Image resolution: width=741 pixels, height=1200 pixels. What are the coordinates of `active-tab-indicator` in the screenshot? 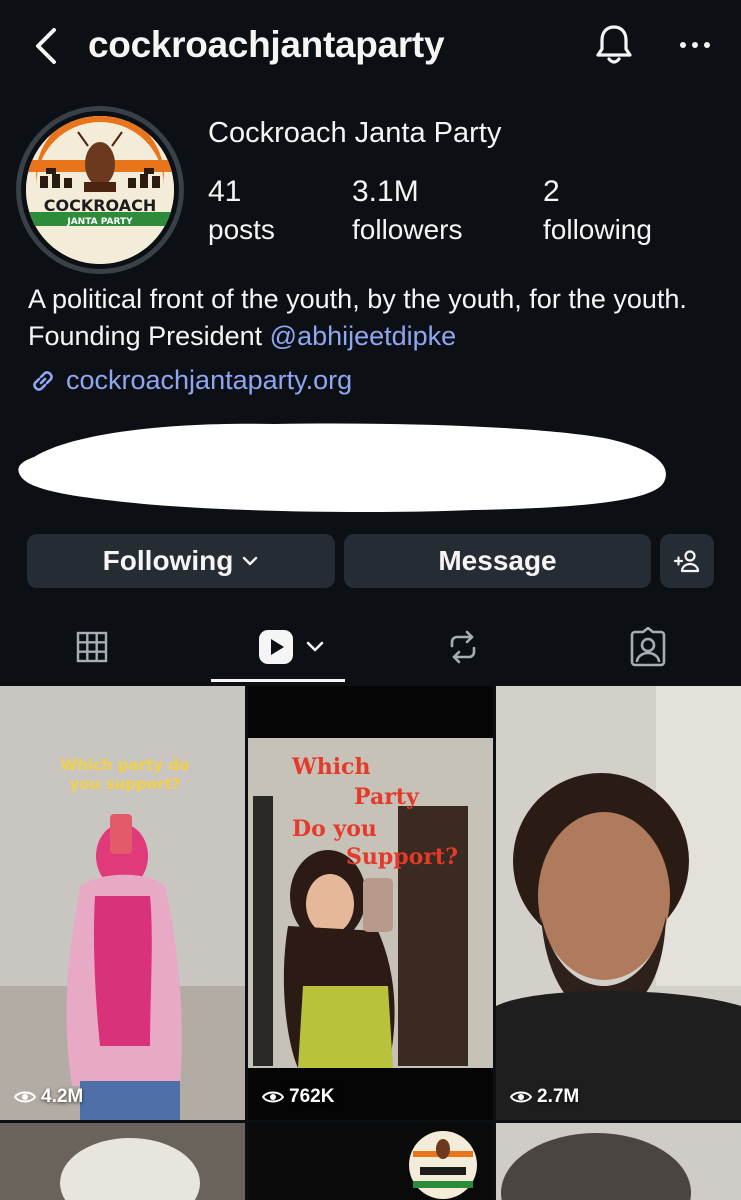 It's located at (278, 680).